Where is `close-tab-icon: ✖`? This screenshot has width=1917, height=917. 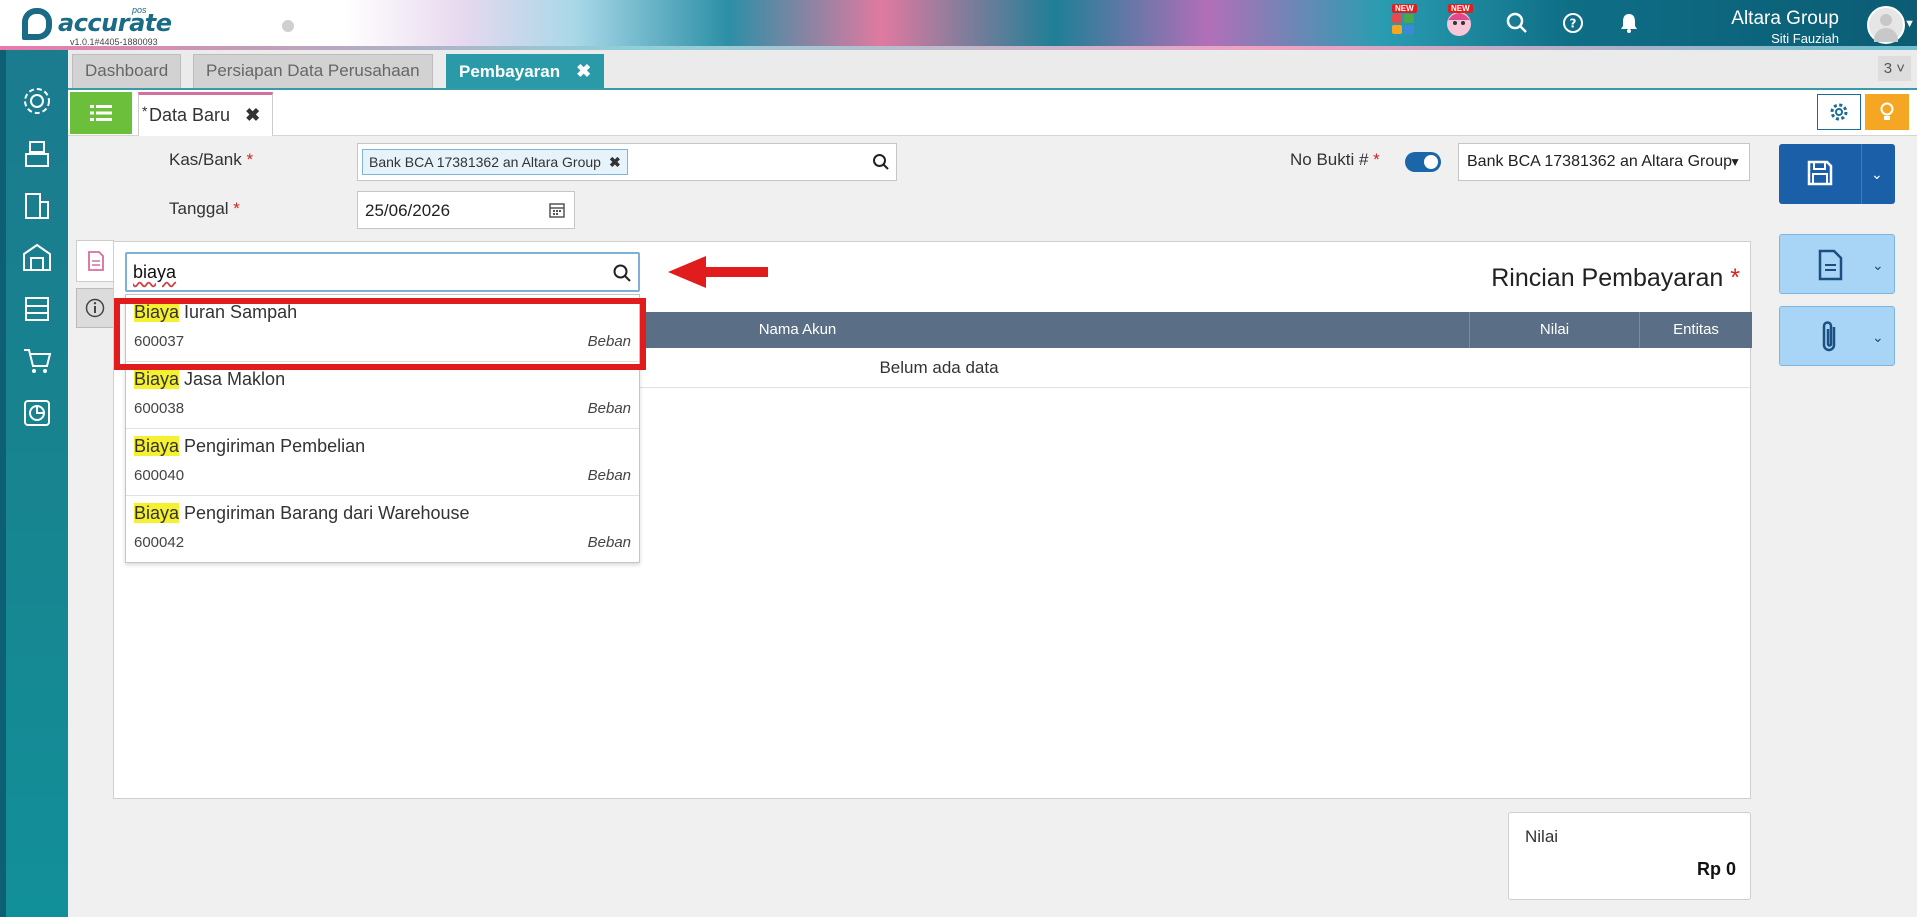 close-tab-icon: ✖ is located at coordinates (583, 71).